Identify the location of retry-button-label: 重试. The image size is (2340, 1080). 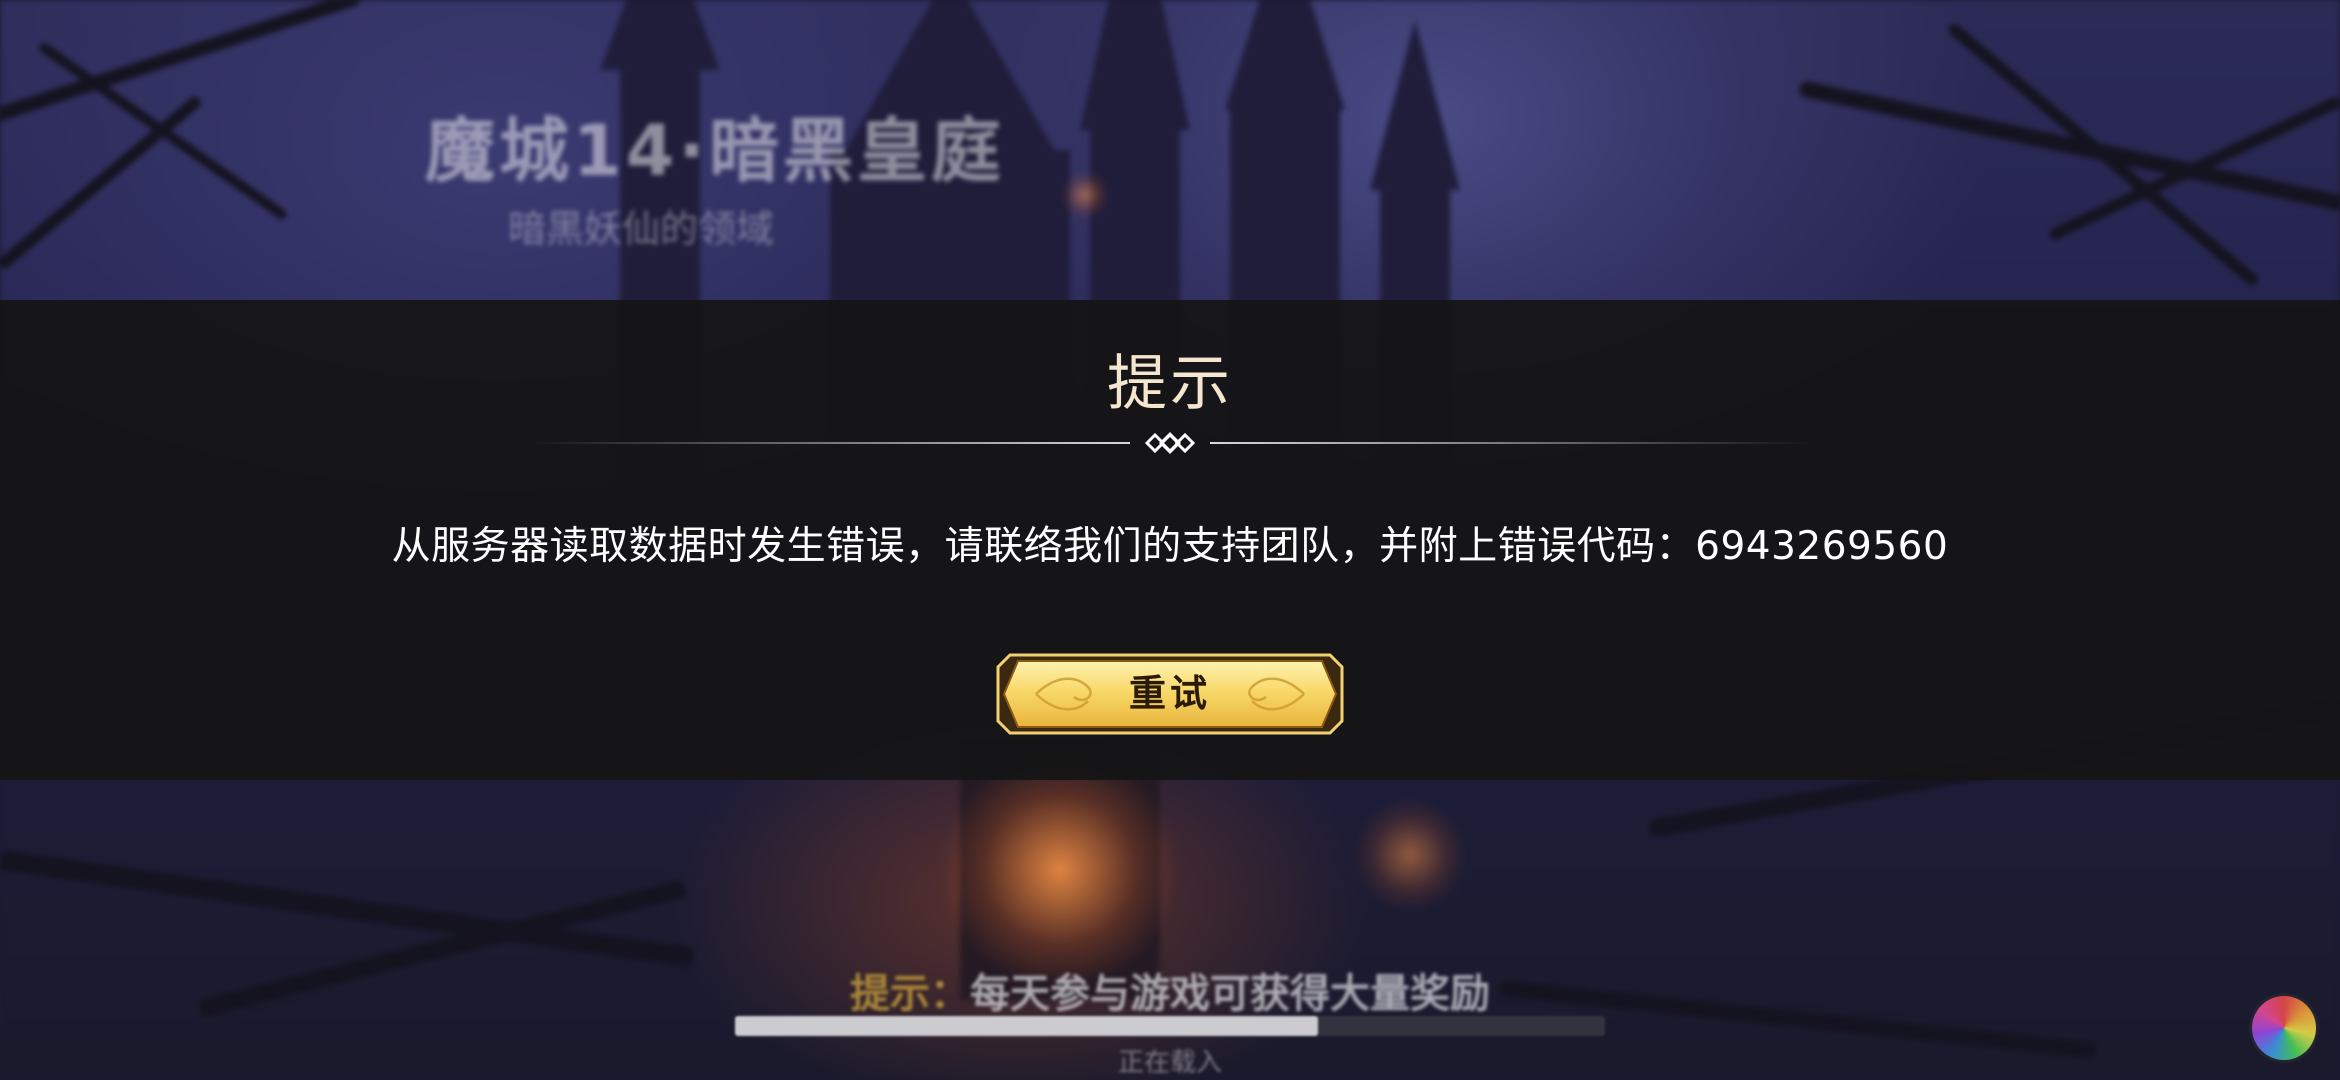
(1170, 693).